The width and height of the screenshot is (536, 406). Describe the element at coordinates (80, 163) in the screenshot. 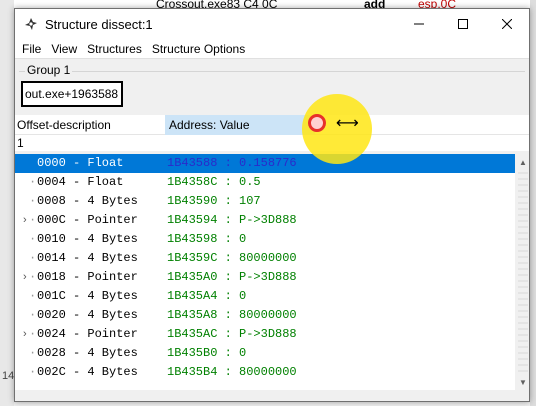

I see `row-description: 0000 - Float` at that location.